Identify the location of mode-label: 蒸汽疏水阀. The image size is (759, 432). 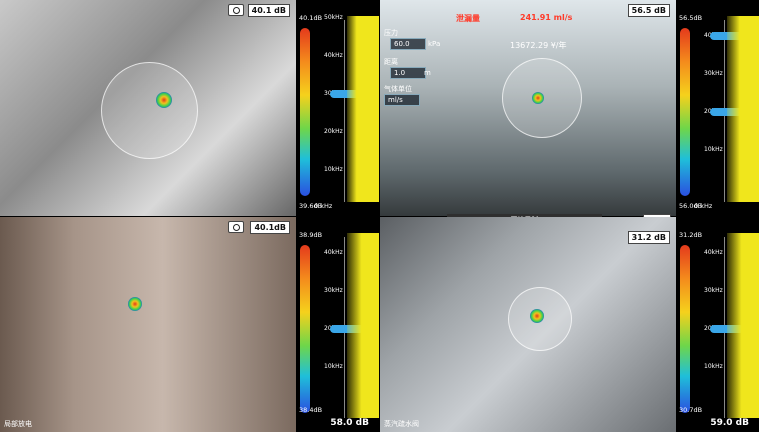
(401, 424).